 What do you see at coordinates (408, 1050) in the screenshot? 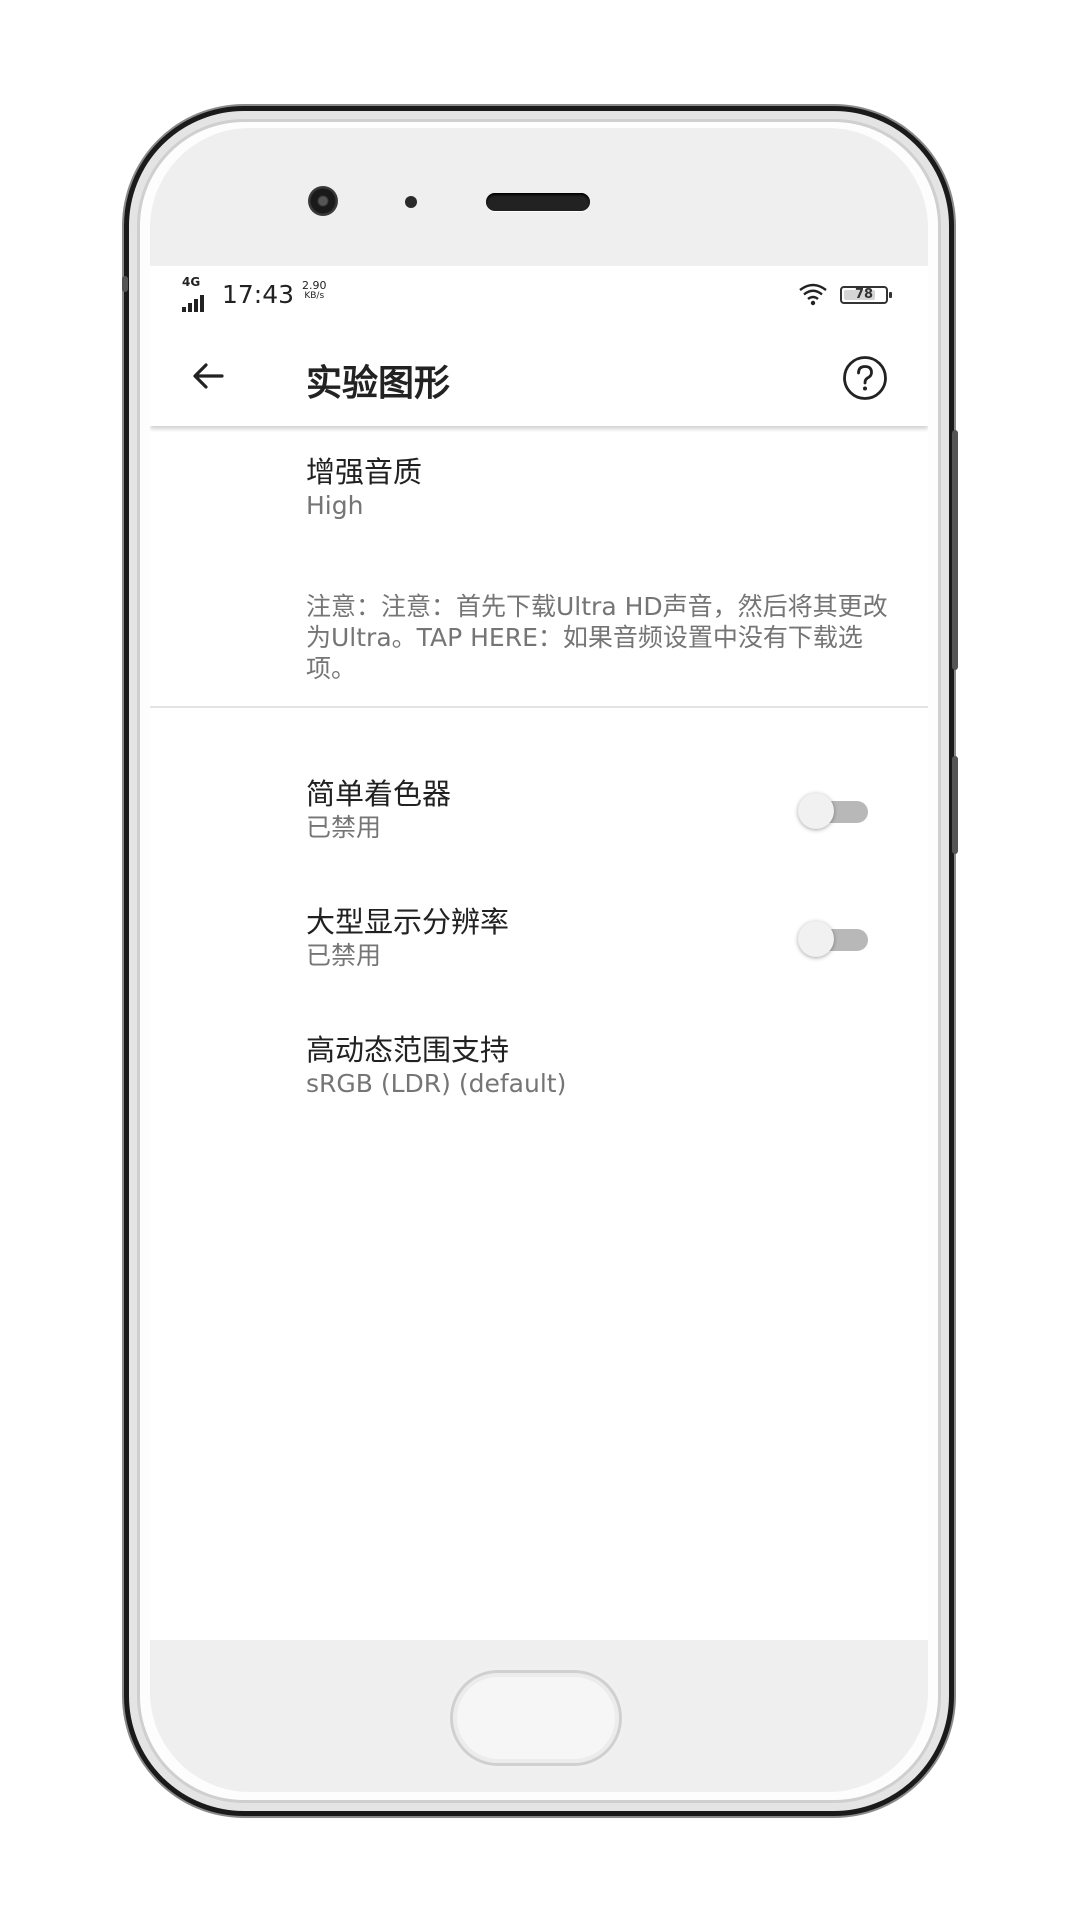
I see `pref-title: 高动态范围支持` at bounding box center [408, 1050].